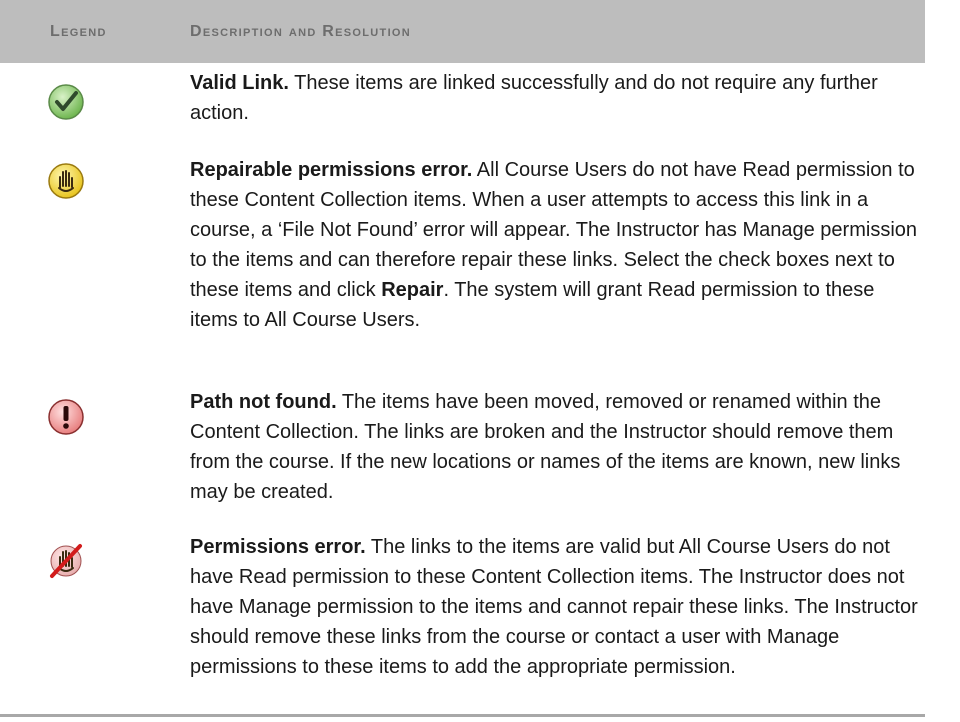 The height and width of the screenshot is (722, 960). Describe the element at coordinates (278, 547) in the screenshot. I see `row-title: Permissions error.` at that location.